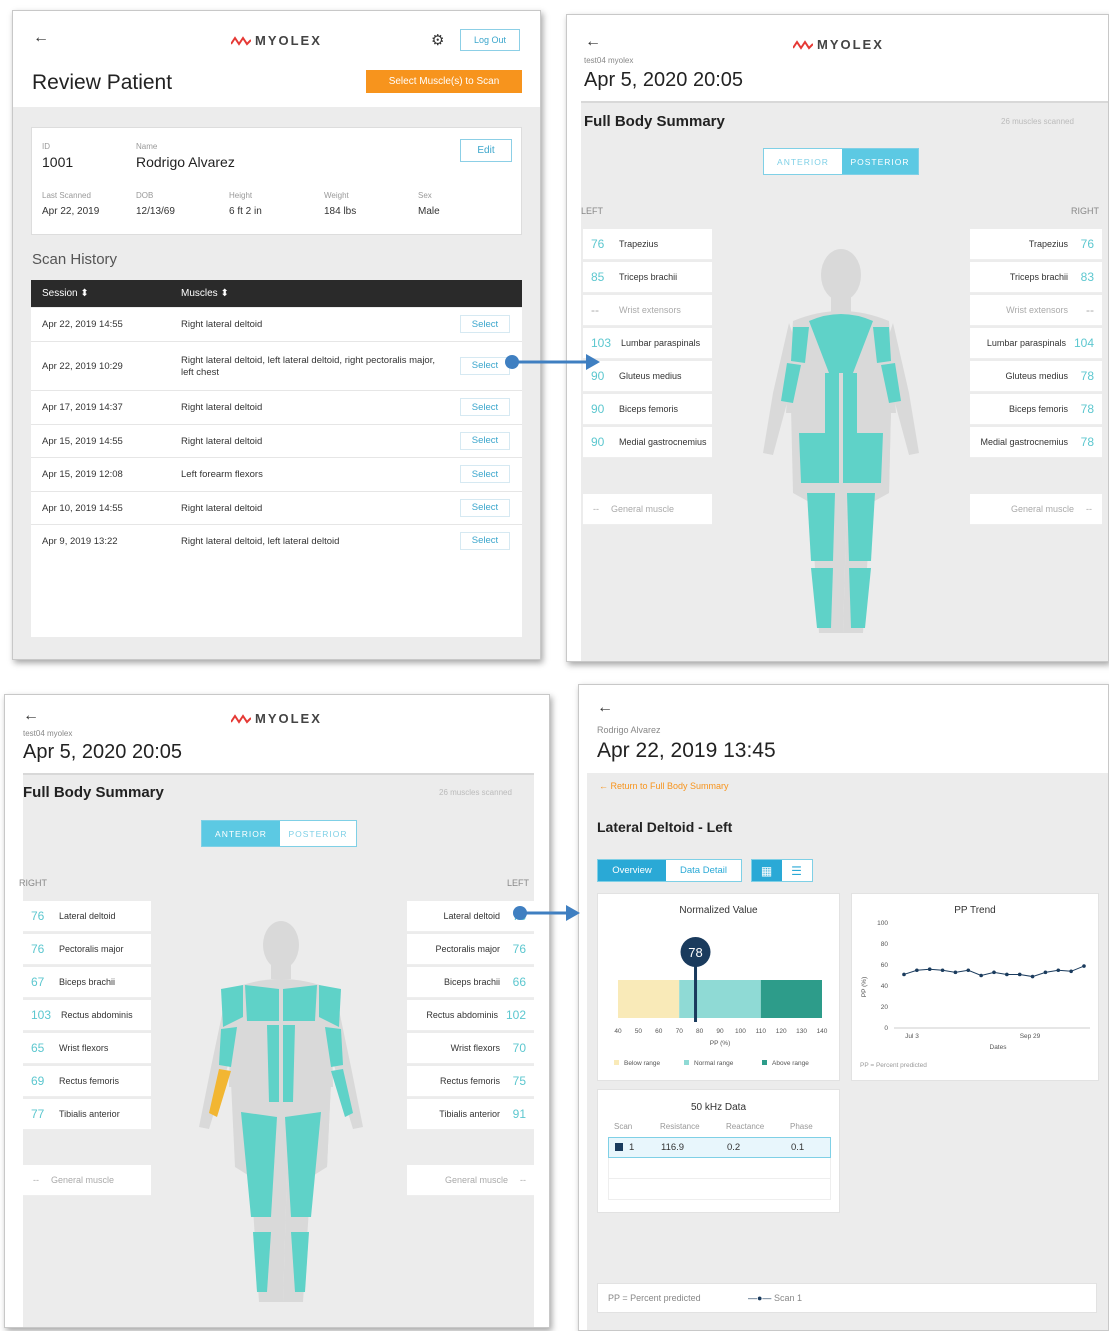  Describe the element at coordinates (552, 362) in the screenshot. I see `arrow-history-to-posterior` at that location.